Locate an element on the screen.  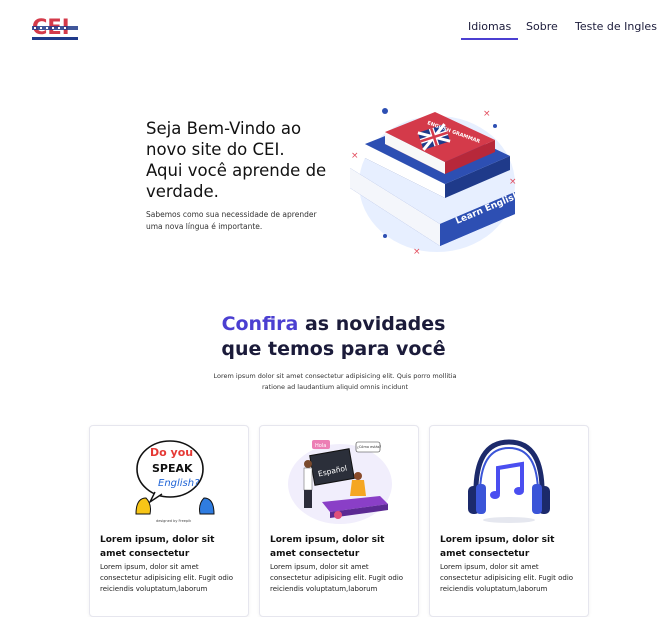
section-title-rest: as novidades is located at coordinates (372, 324).